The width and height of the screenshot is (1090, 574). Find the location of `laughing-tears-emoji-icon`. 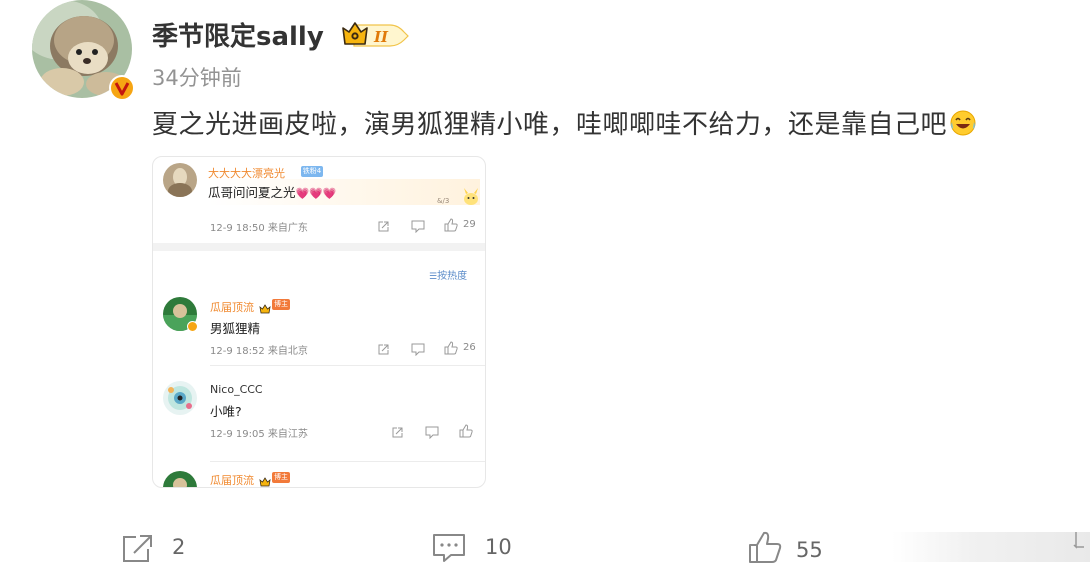

laughing-tears-emoji-icon is located at coordinates (963, 126).